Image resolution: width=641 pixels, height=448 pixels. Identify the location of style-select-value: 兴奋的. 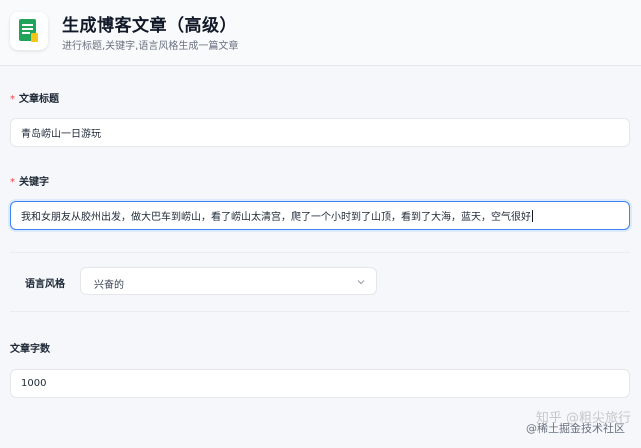
(109, 285).